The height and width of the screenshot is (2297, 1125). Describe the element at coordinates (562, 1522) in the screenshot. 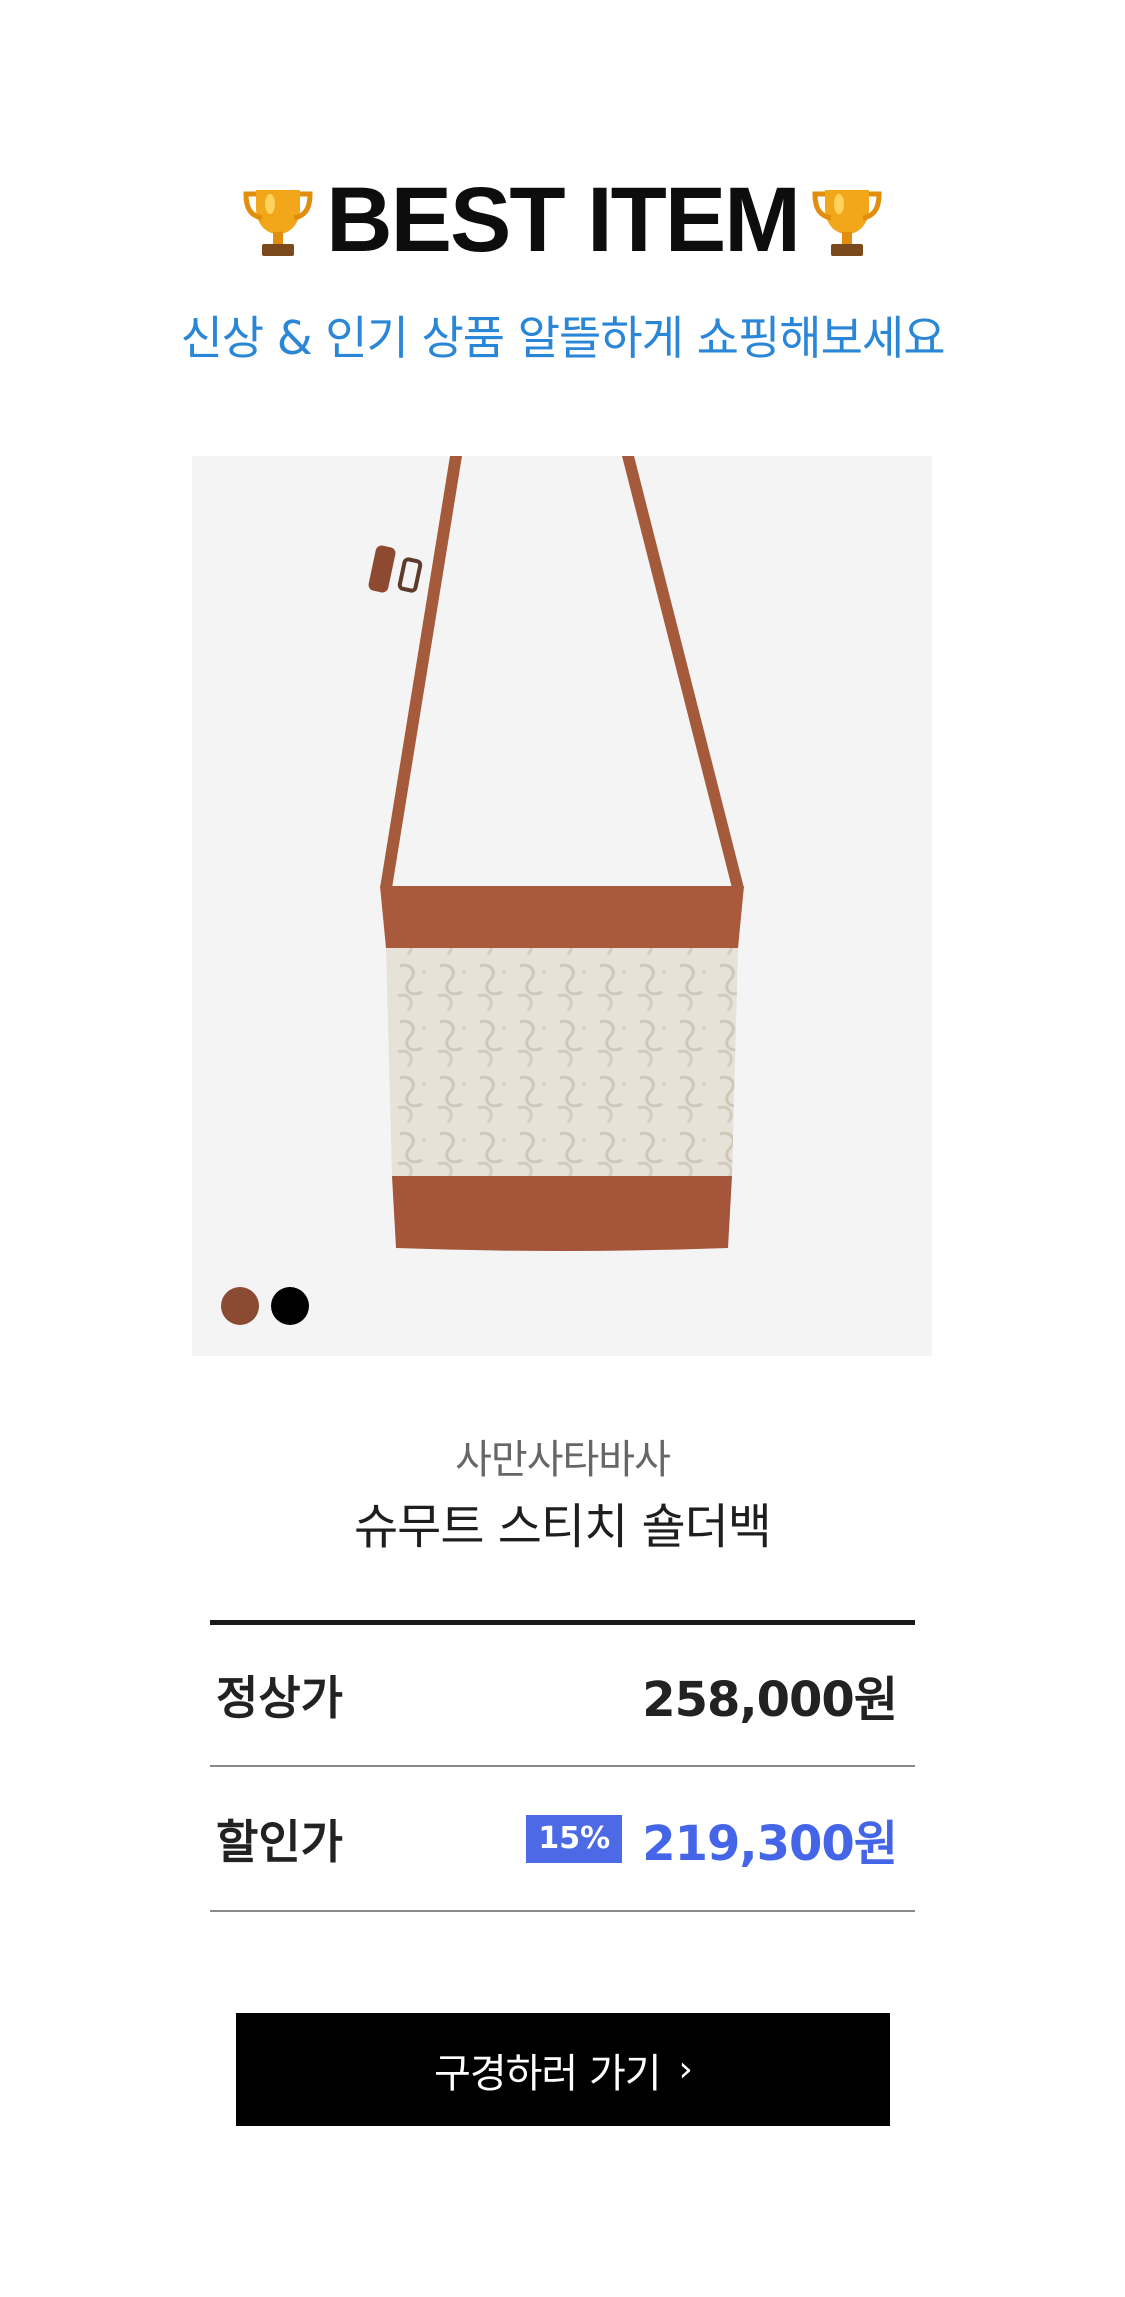

I see `product-name: 슈무트 스티치 숄더백` at that location.